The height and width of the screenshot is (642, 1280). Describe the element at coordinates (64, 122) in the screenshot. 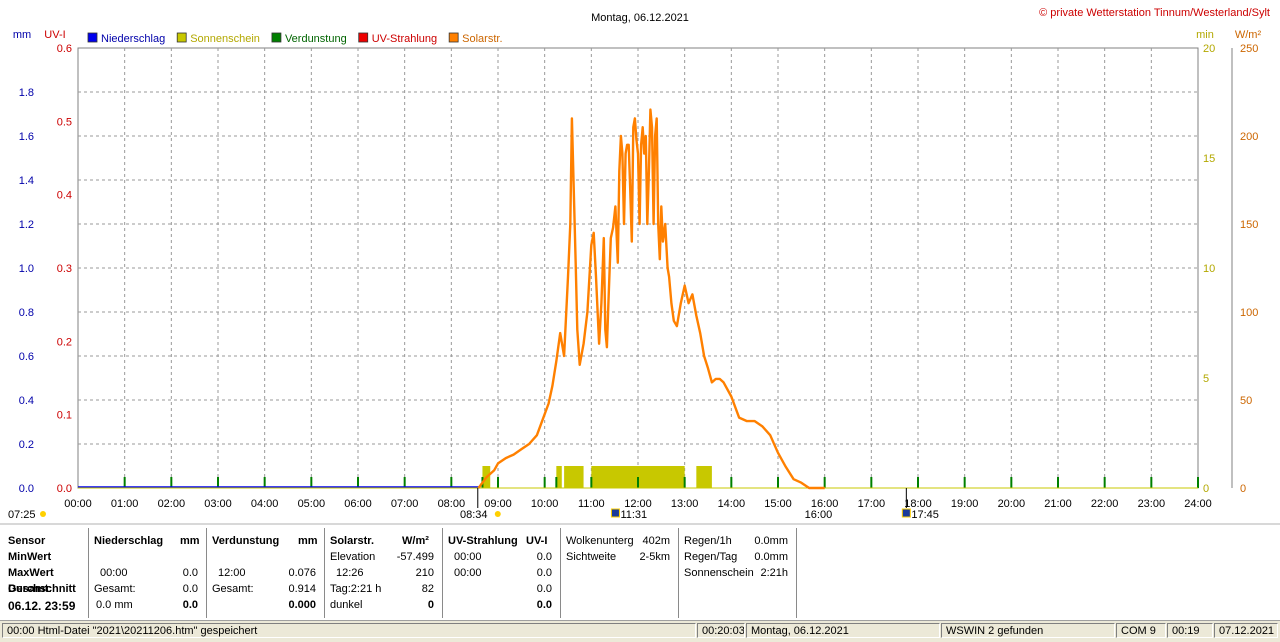

I see `tick-label-uv: 0.5` at that location.